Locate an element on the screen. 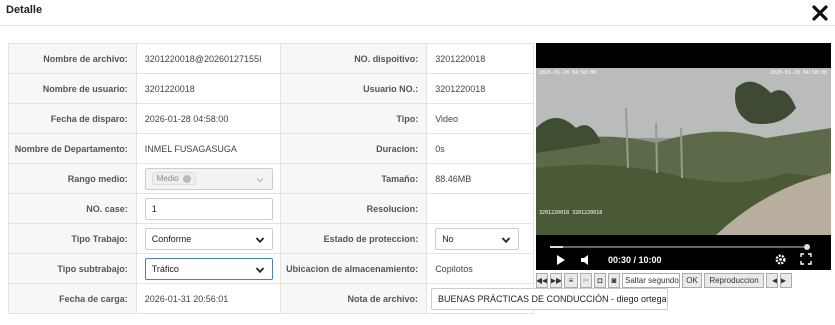 Image resolution: width=835 pixels, height=325 pixels. work-subtype-label: Tipo subtrabajo: is located at coordinates (73, 268).